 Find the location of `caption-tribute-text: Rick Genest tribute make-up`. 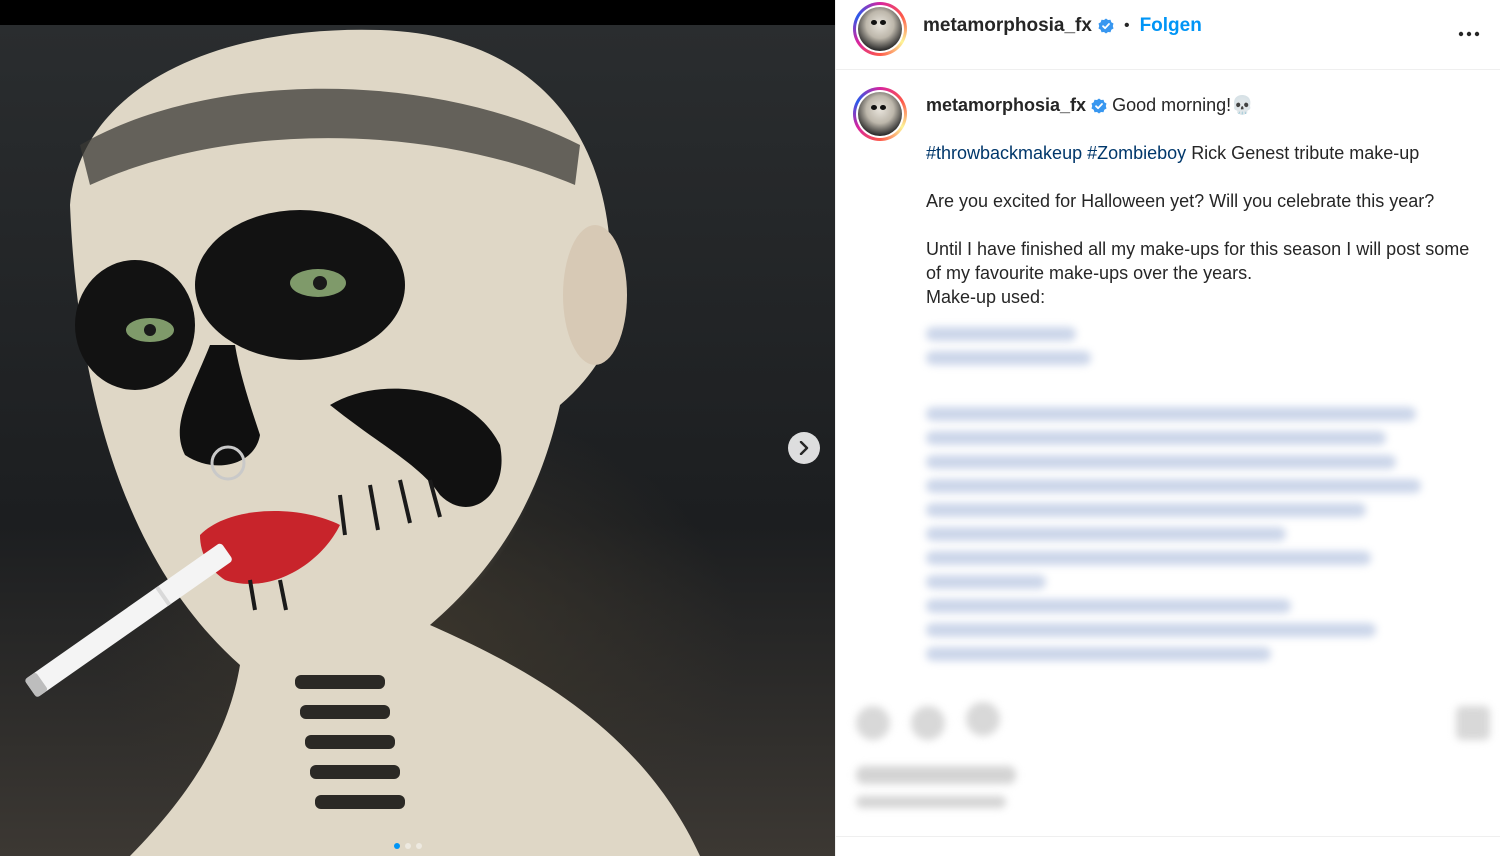

caption-tribute-text: Rick Genest tribute make-up is located at coordinates (1305, 153).